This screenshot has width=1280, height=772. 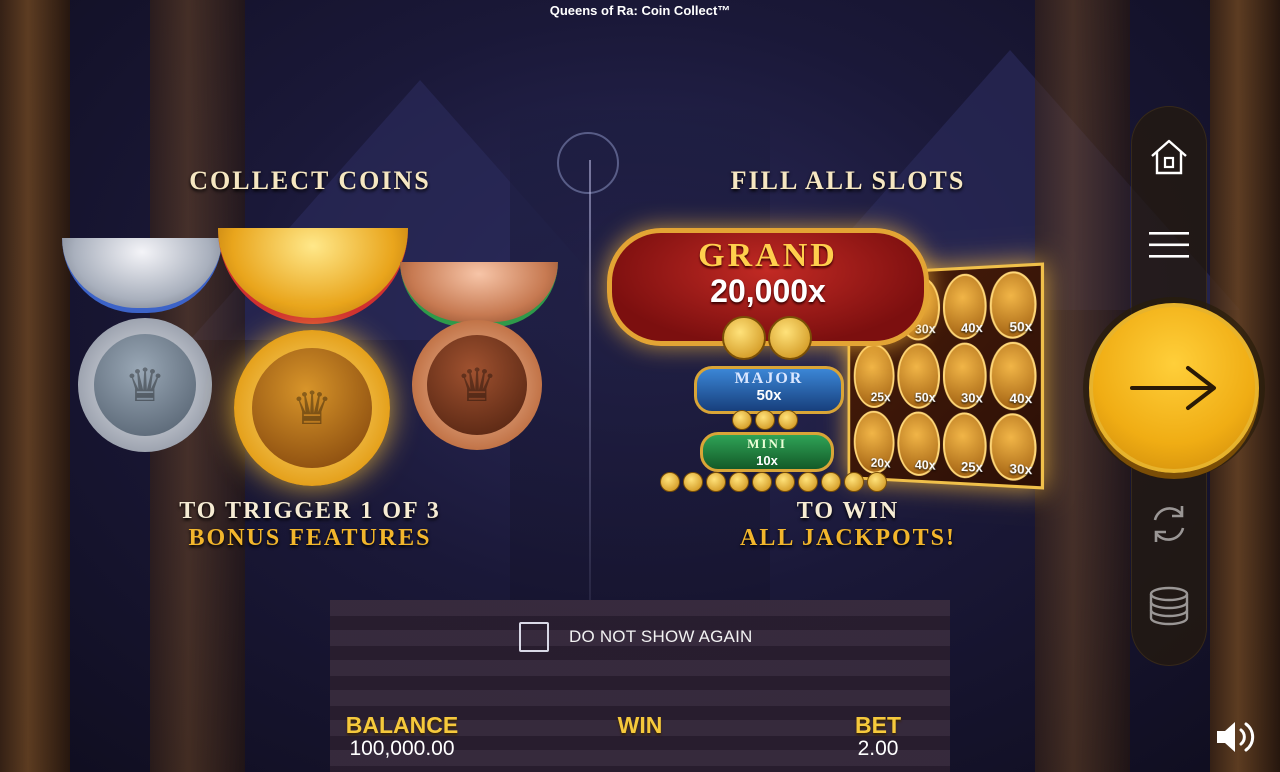 I want to click on bronze-queen-medallion: ♛, so click(x=477, y=385).